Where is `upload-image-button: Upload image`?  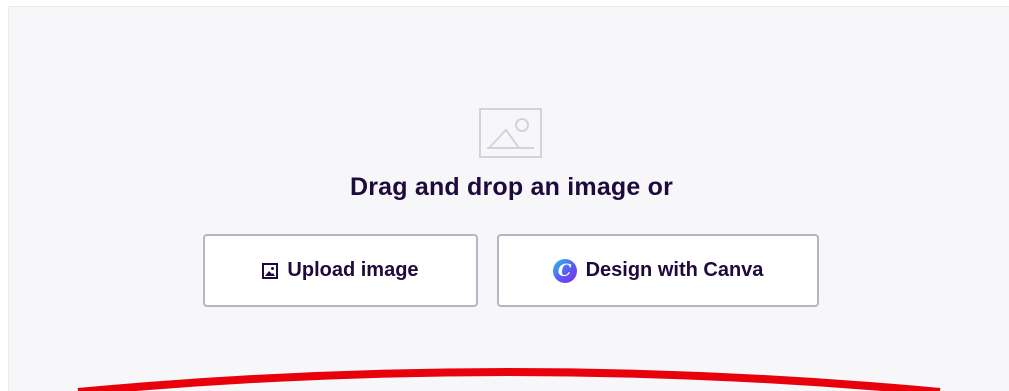 upload-image-button: Upload image is located at coordinates (340, 270).